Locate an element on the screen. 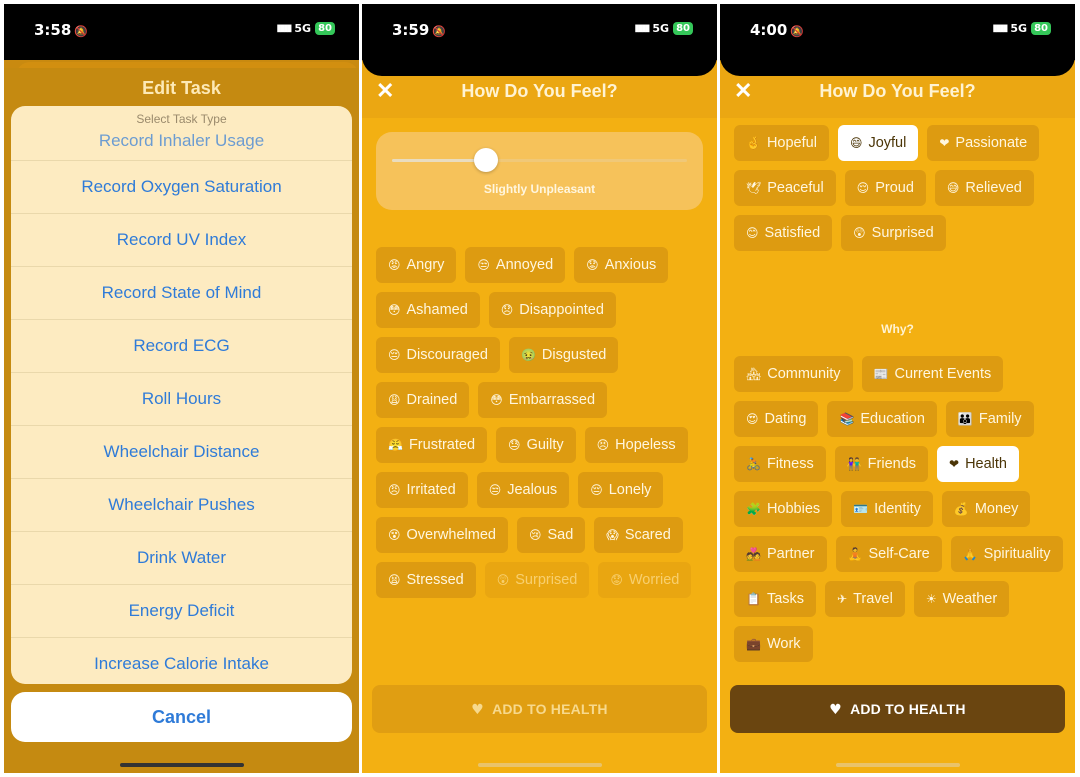 Image resolution: width=1080 pixels, height=777 pixels. reason-chip-dating: 😍 Dating is located at coordinates (776, 419).